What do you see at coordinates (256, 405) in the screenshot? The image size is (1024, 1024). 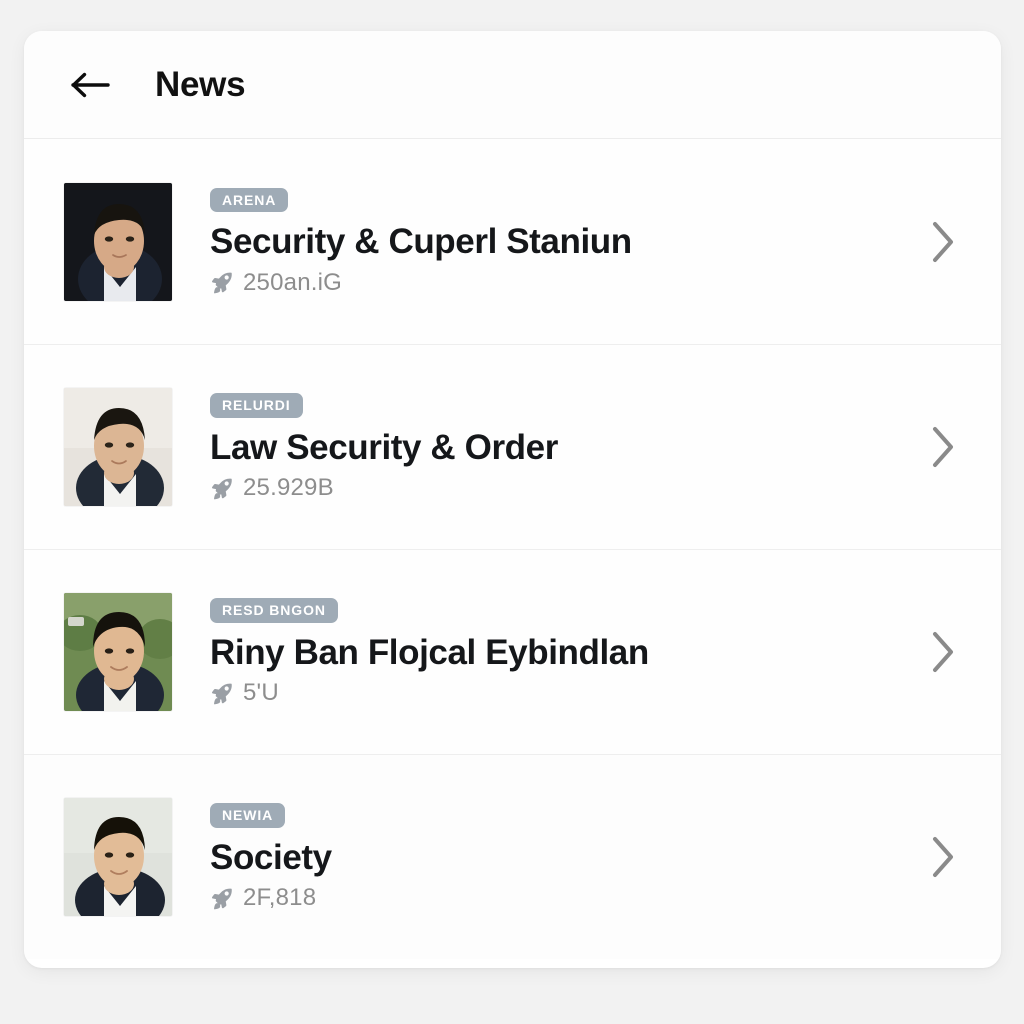 I see `category-badge-1: RELURDI` at bounding box center [256, 405].